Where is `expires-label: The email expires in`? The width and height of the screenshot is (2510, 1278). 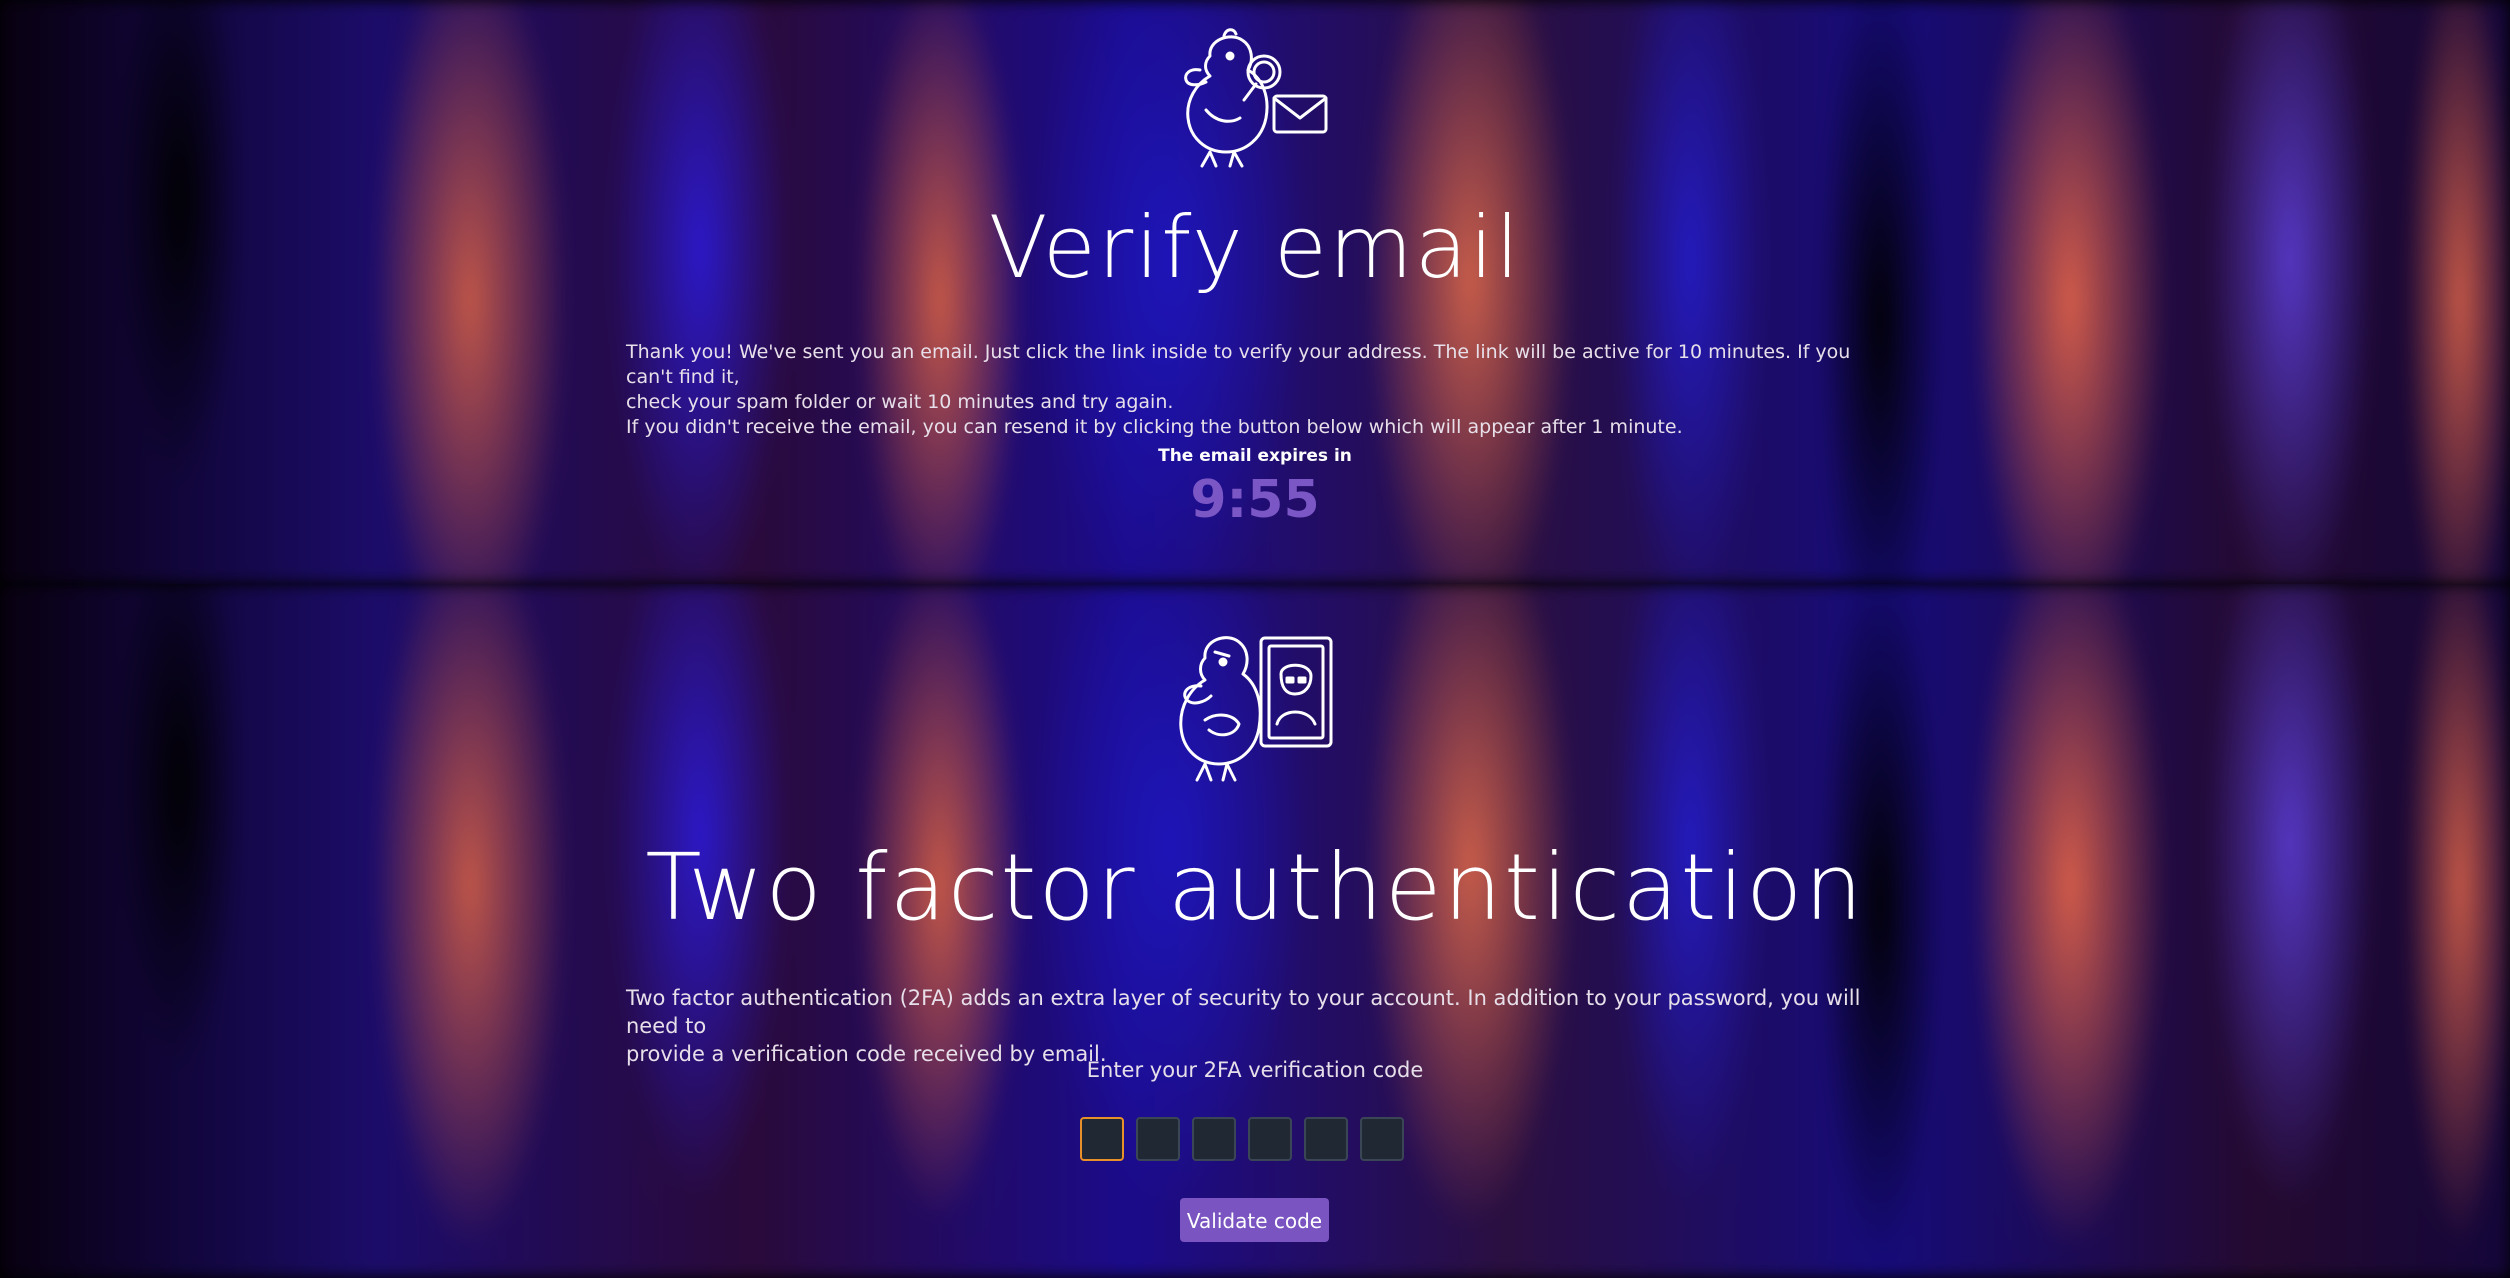 expires-label: The email expires in is located at coordinates (1255, 456).